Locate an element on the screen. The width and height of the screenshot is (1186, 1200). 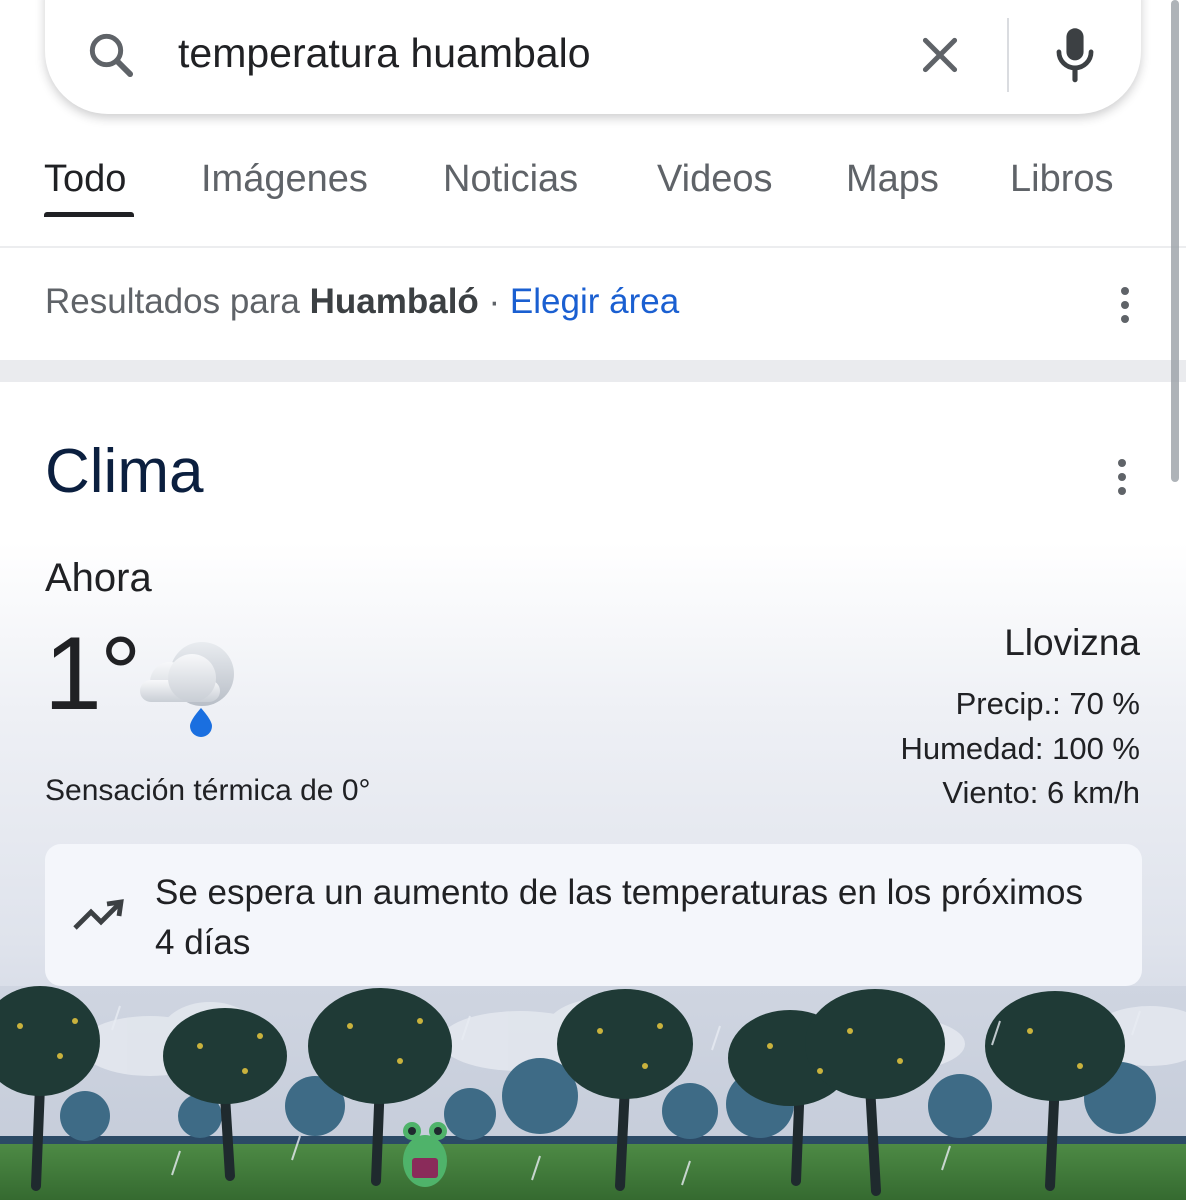
wind-stat: Viento: 6 km/h is located at coordinates (1041, 792).